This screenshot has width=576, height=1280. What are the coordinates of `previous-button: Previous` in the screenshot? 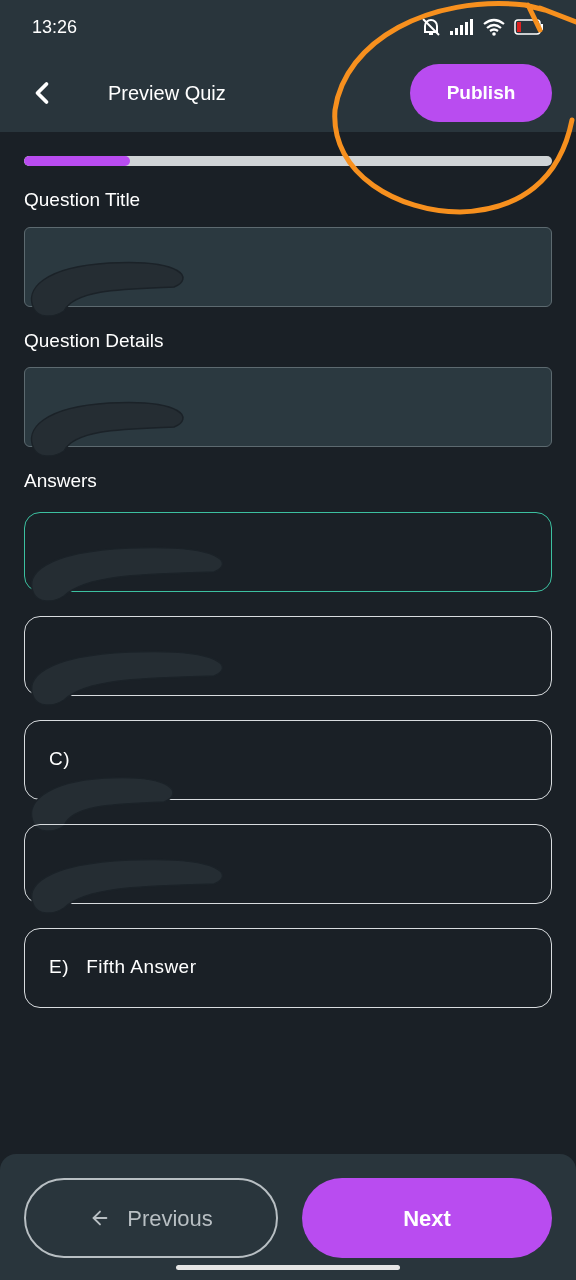 It's located at (151, 1218).